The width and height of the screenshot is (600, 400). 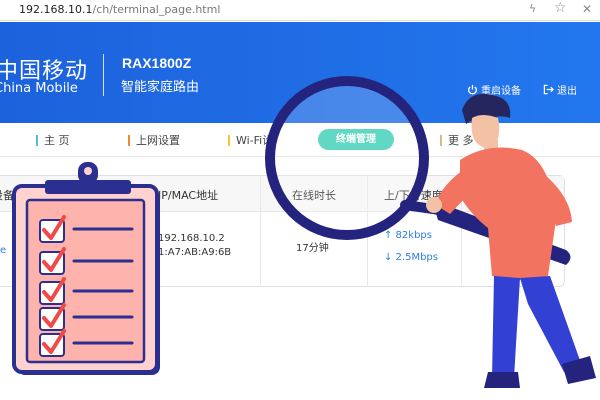 I want to click on magnifier-lens, so click(x=347, y=158).